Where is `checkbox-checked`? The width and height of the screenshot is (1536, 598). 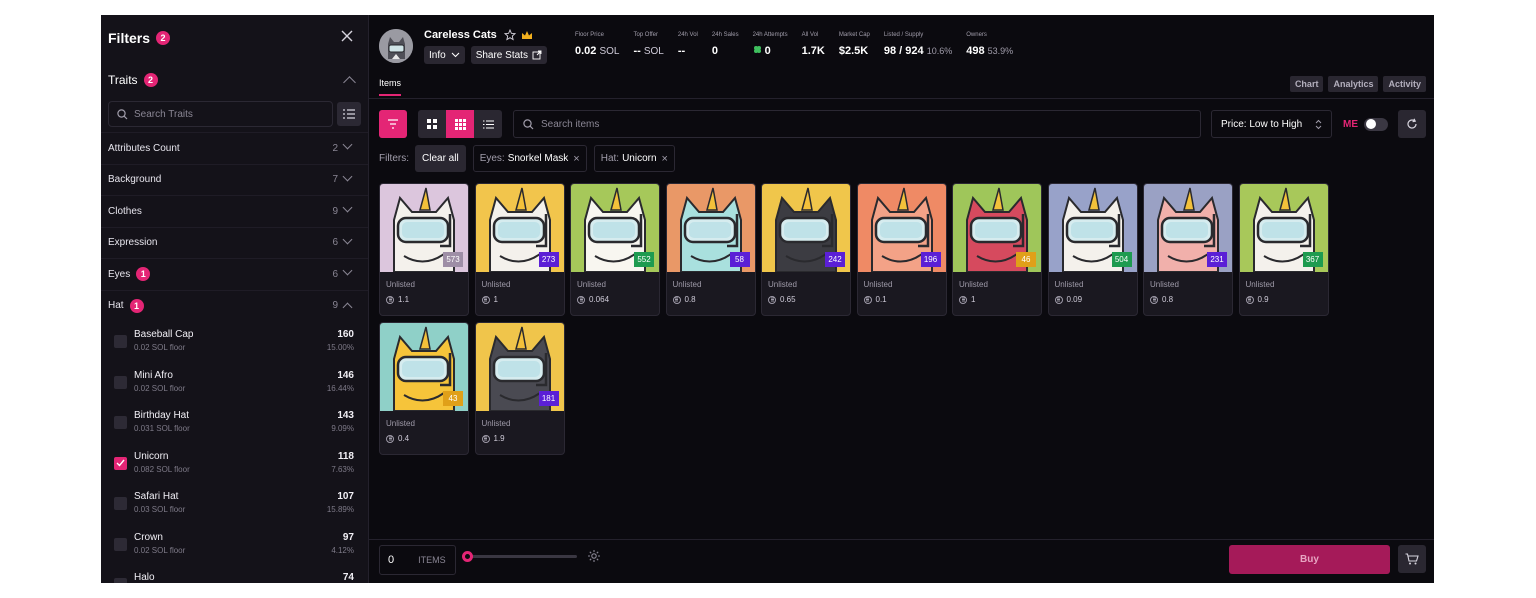 checkbox-checked is located at coordinates (120, 463).